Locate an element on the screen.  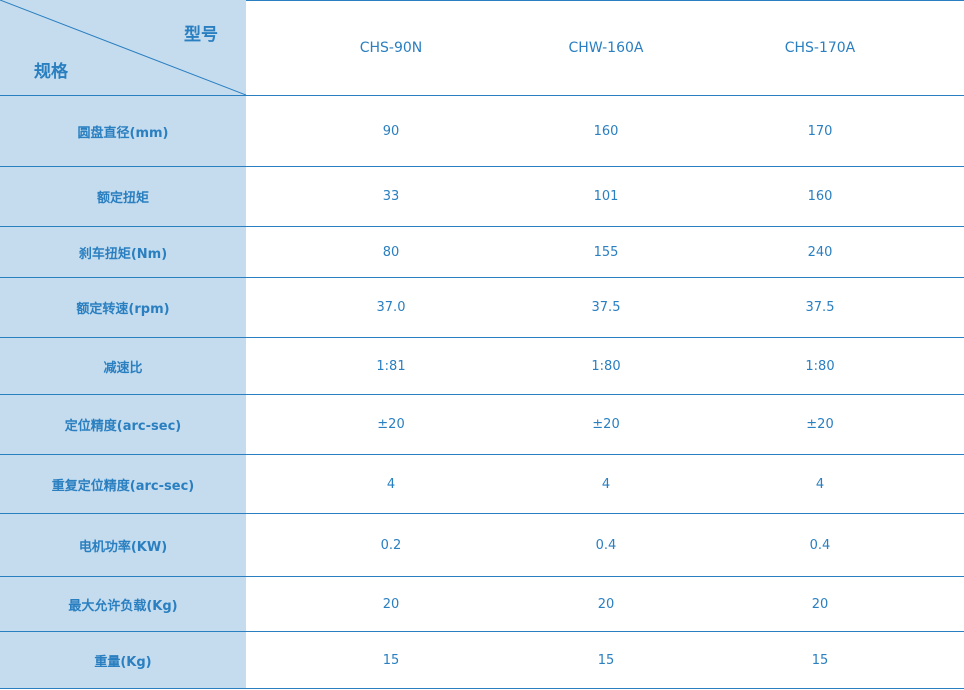
row-value: 33 is located at coordinates (391, 196).